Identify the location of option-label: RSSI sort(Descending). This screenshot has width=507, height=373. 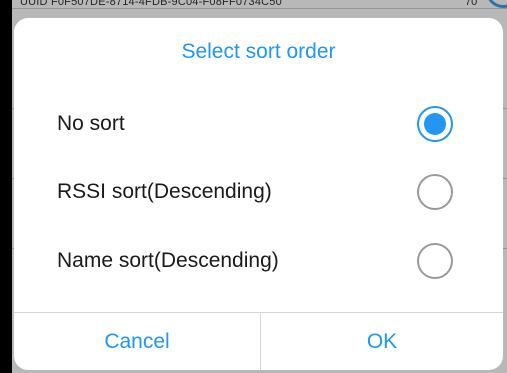
(164, 191).